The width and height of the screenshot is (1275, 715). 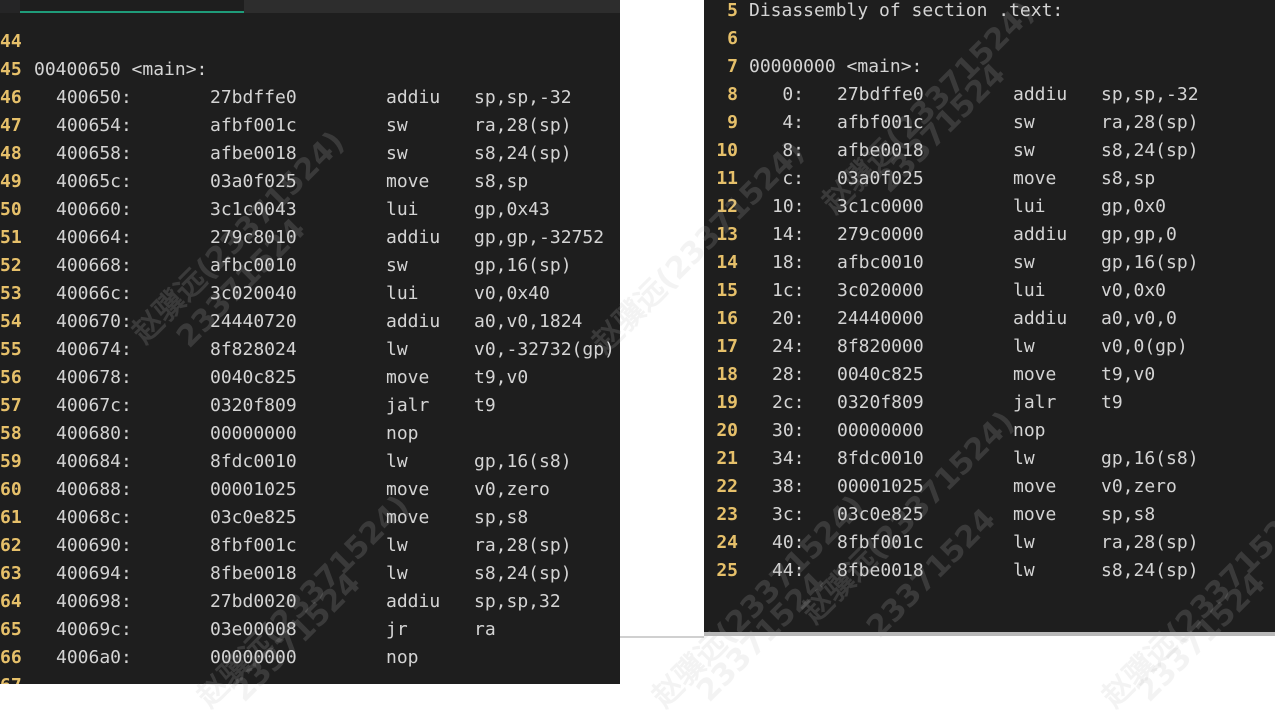 I want to click on instruction-mnemonic: nop, so click(x=1029, y=430).